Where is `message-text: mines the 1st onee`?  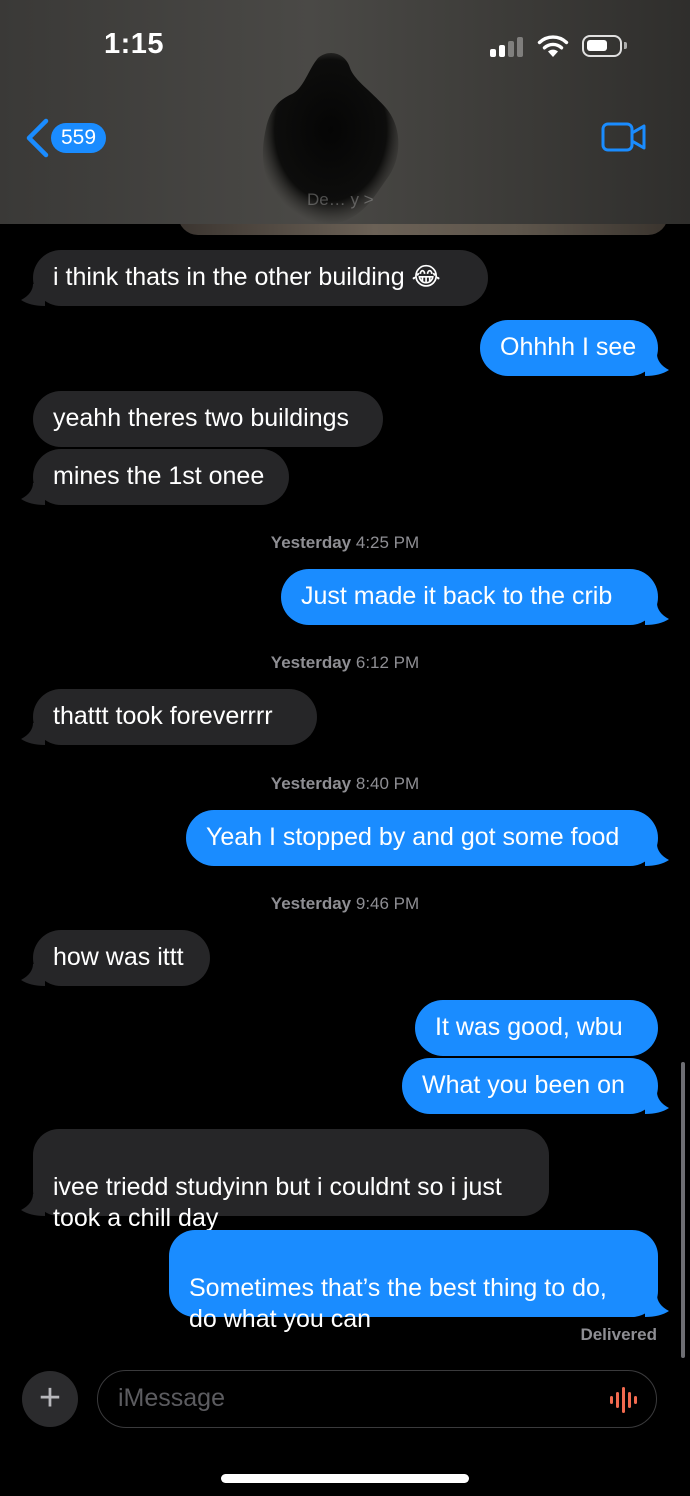
message-text: mines the 1st onee is located at coordinates (159, 476).